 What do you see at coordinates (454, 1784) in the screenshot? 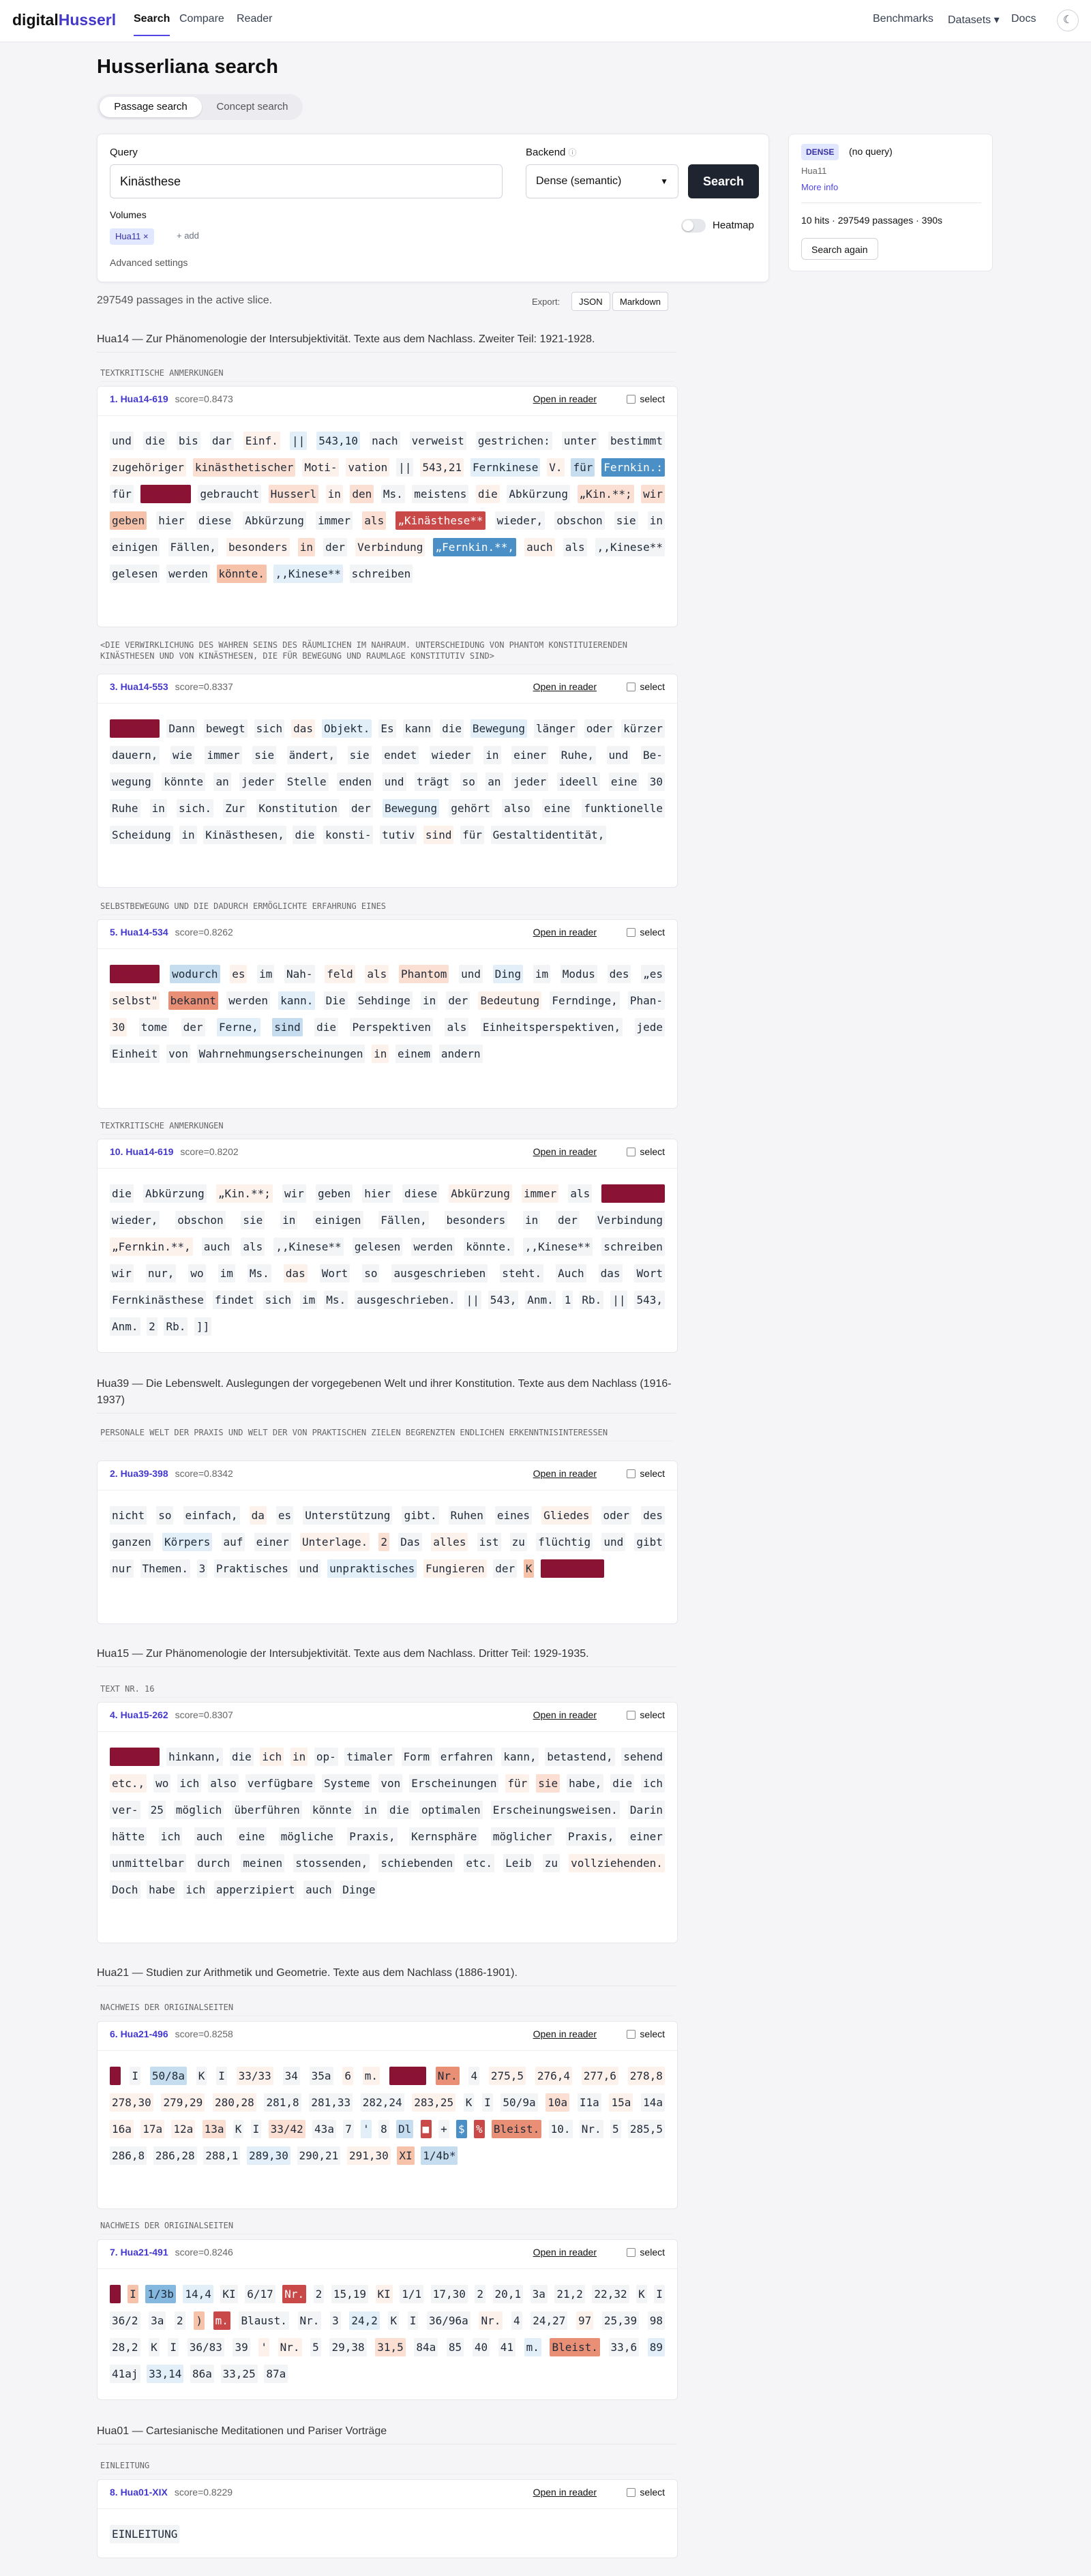
I see `token: Erscheinungen` at bounding box center [454, 1784].